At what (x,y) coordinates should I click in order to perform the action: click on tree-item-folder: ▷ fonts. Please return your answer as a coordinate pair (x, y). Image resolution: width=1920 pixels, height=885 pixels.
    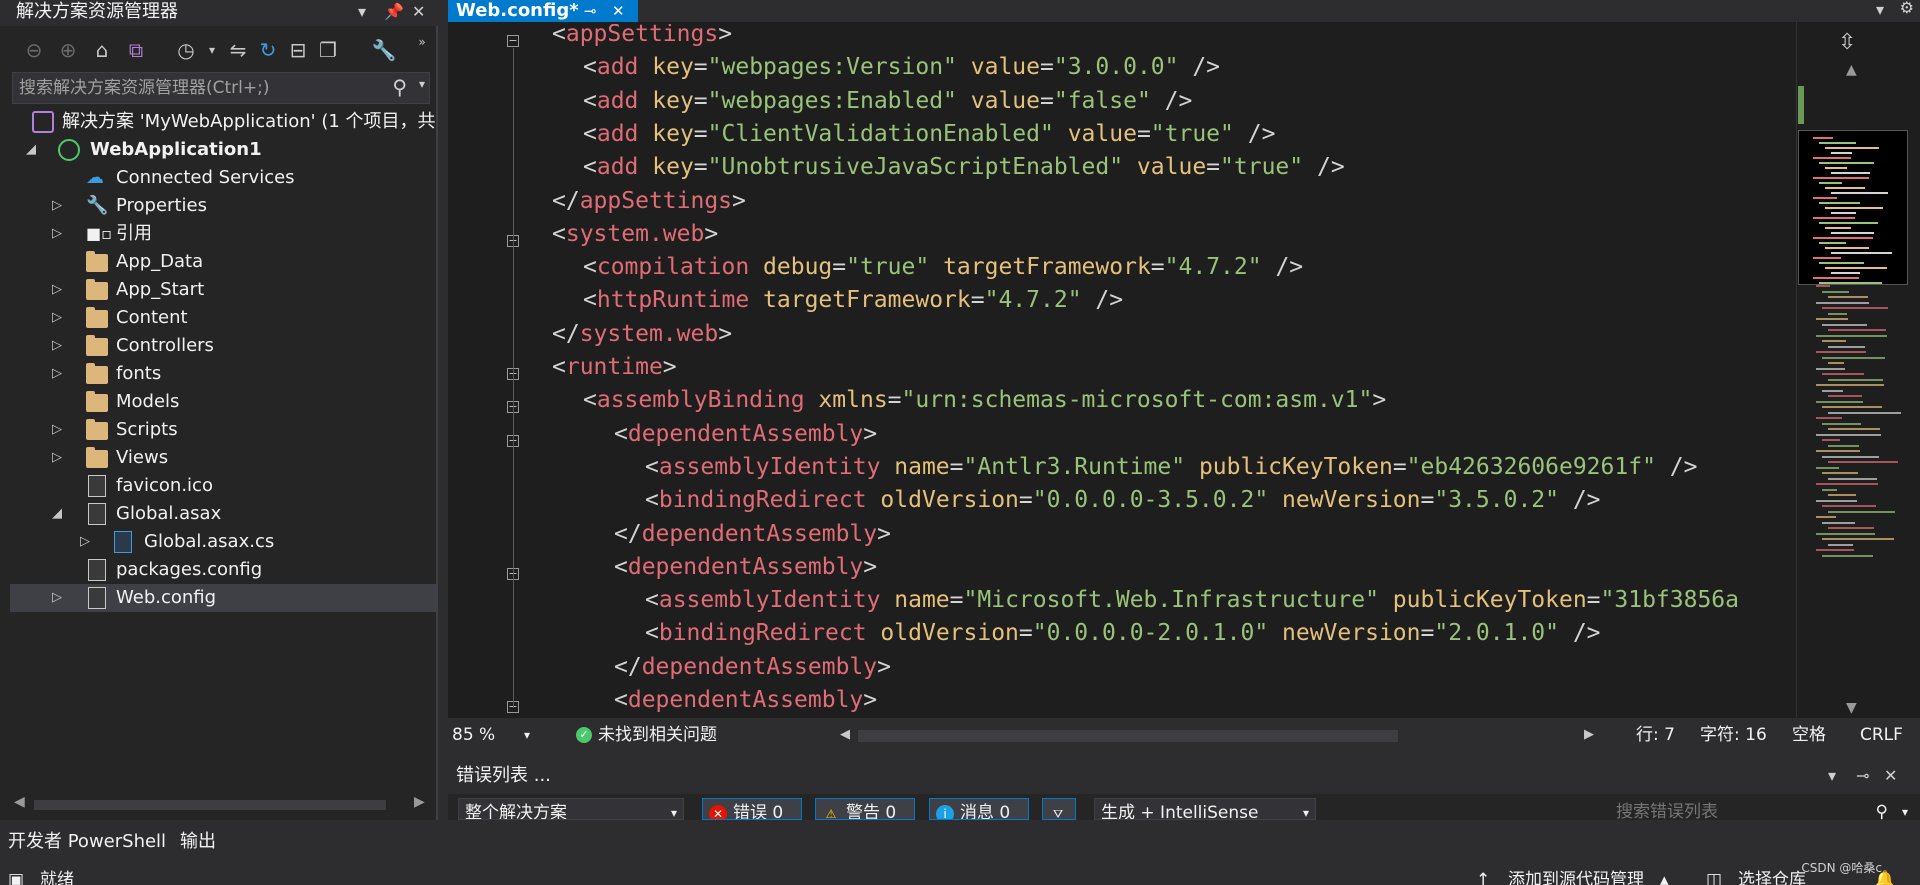
    Looking at the image, I should click on (223, 374).